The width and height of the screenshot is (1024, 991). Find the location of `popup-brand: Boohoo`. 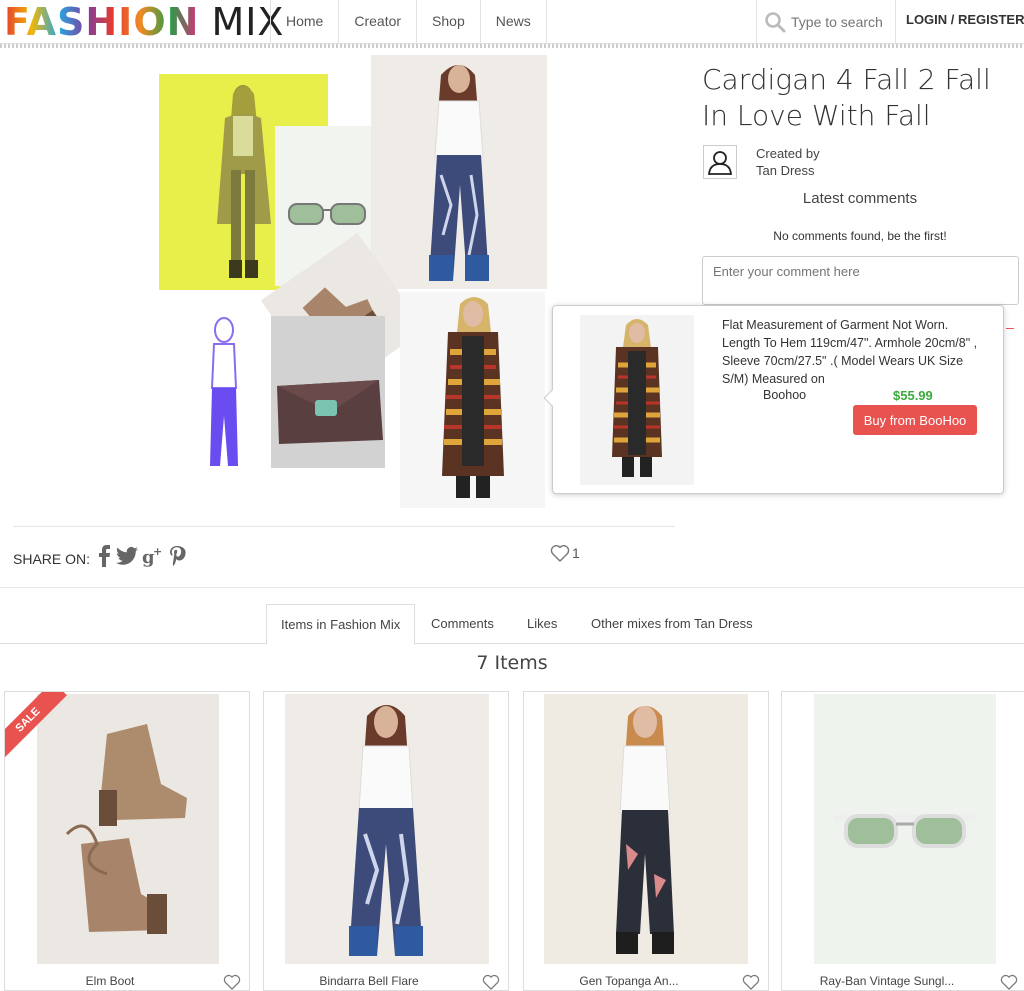

popup-brand: Boohoo is located at coordinates (785, 395).